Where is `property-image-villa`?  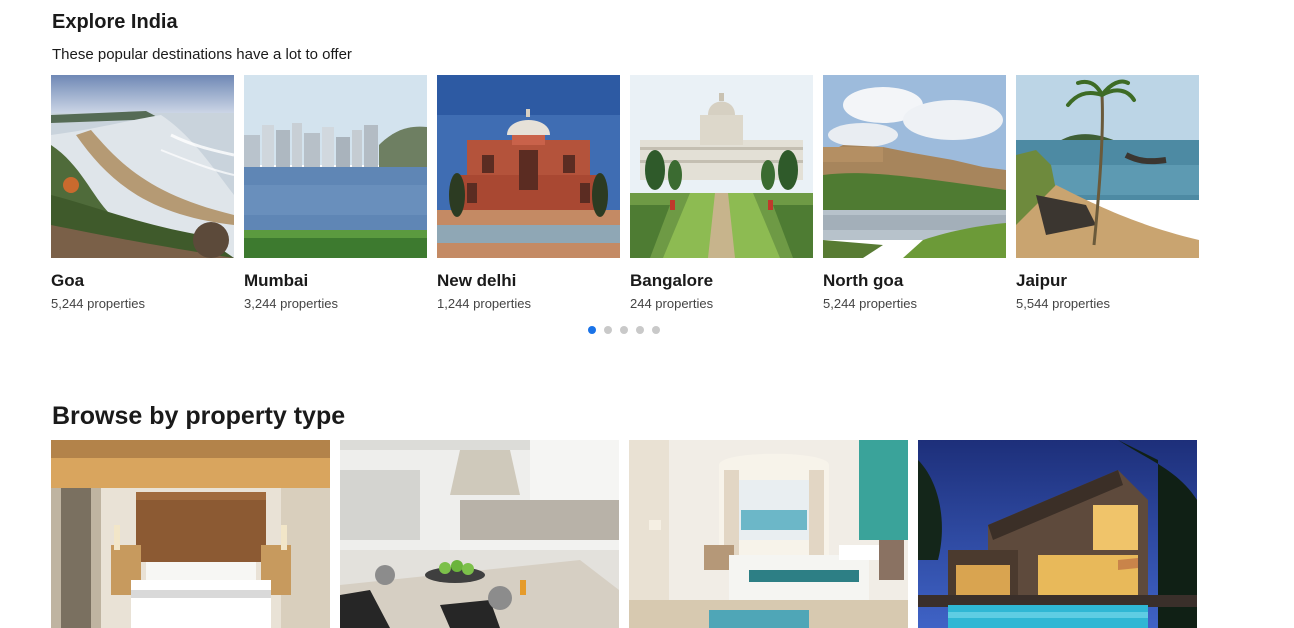
property-image-villa is located at coordinates (1057, 534).